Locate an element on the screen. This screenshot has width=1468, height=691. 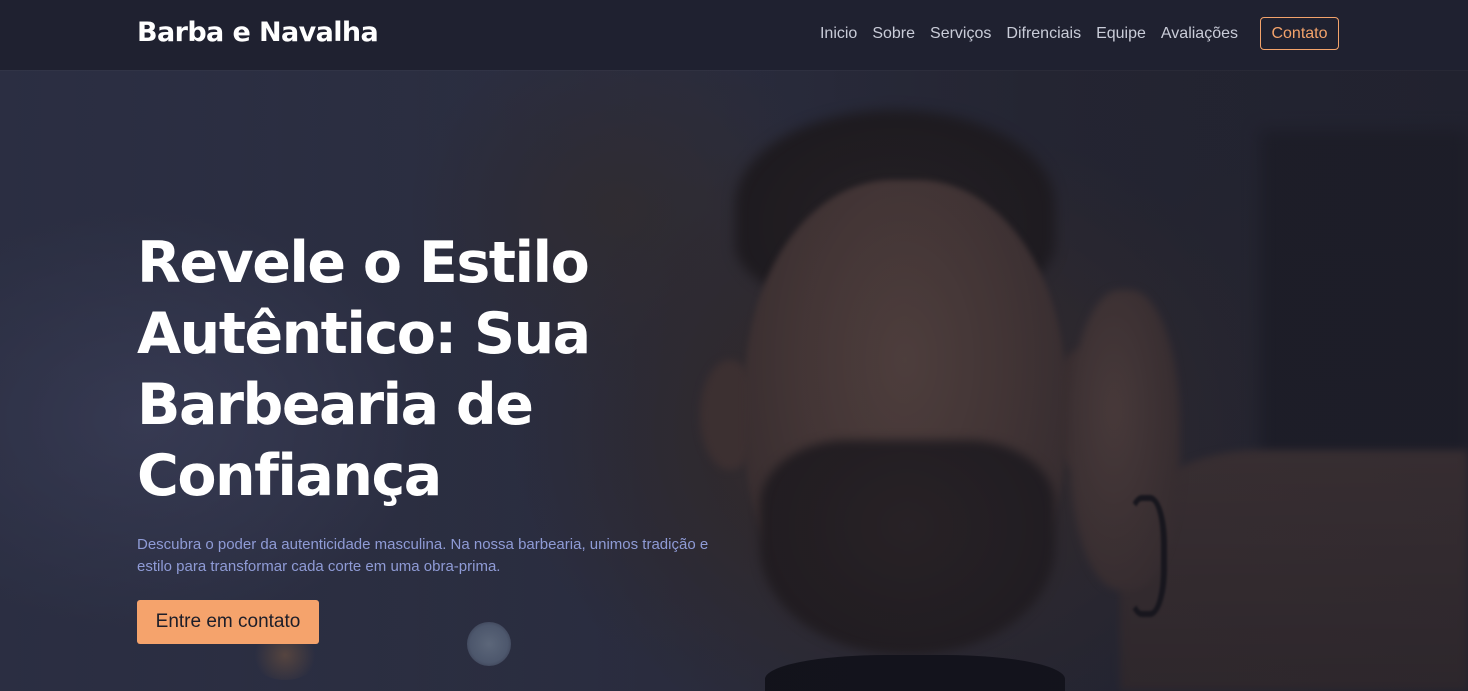
cta-contact-button: Entre em contato is located at coordinates (228, 622).